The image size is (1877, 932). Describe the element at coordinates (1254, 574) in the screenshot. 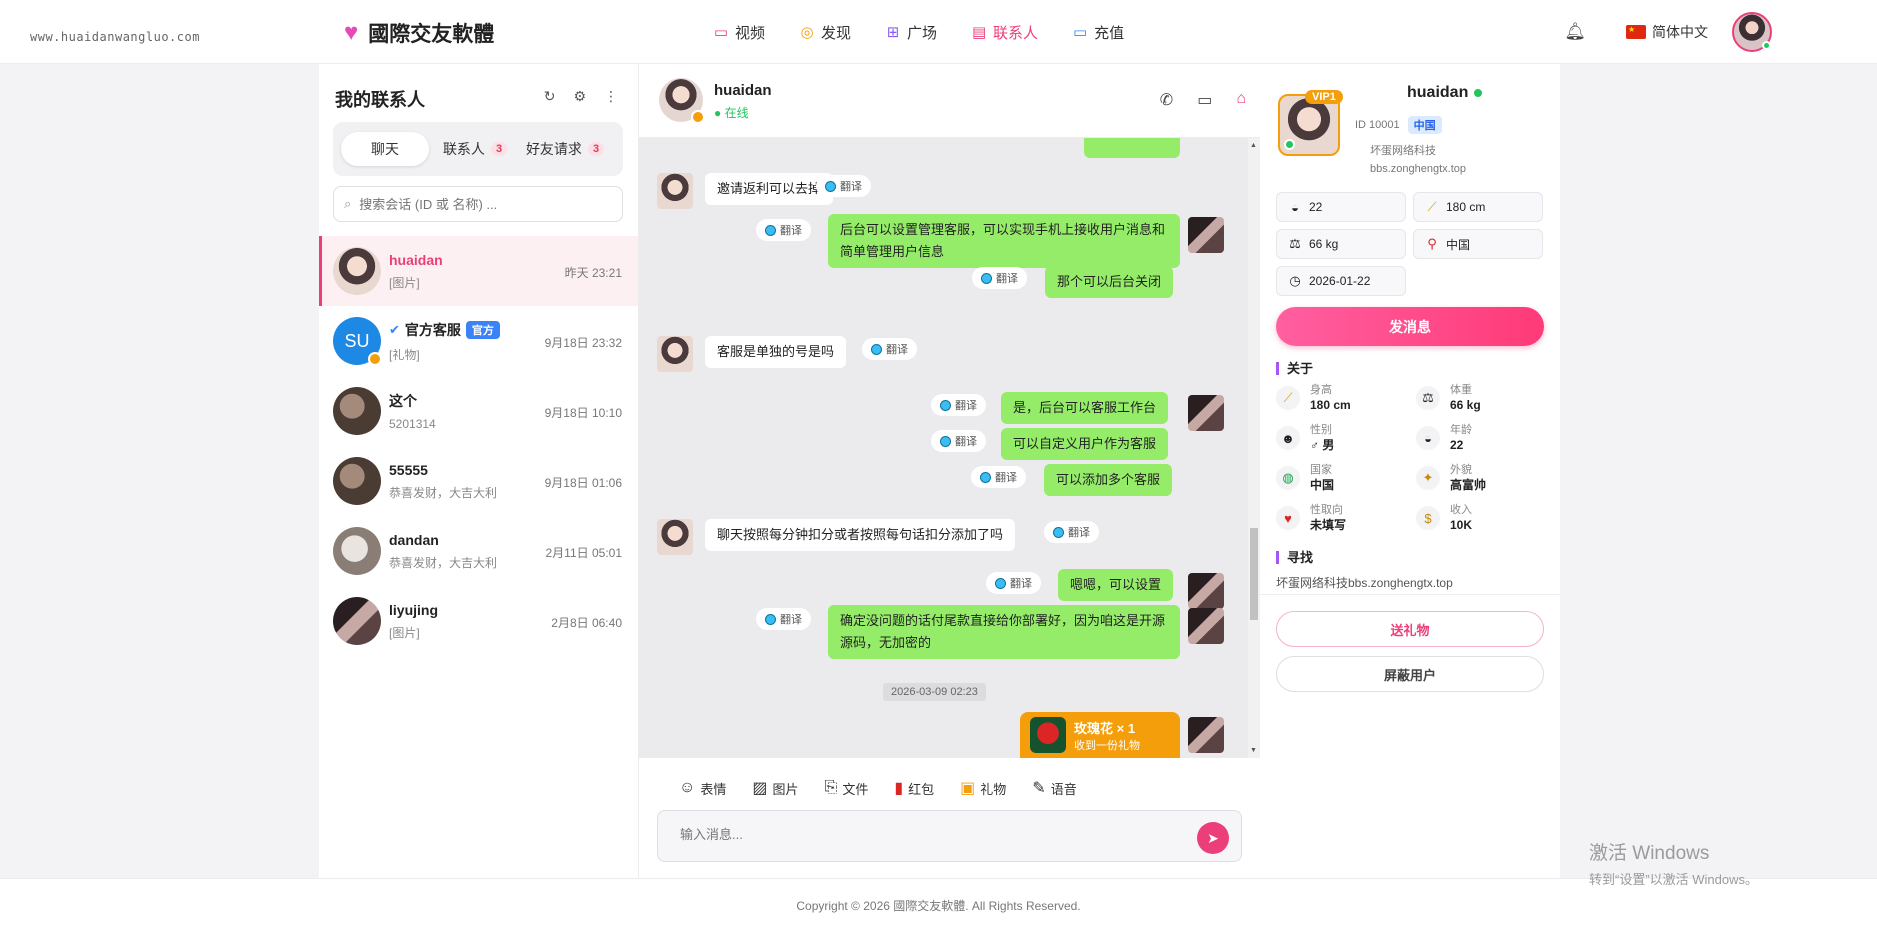

I see `scroll-thumb` at that location.